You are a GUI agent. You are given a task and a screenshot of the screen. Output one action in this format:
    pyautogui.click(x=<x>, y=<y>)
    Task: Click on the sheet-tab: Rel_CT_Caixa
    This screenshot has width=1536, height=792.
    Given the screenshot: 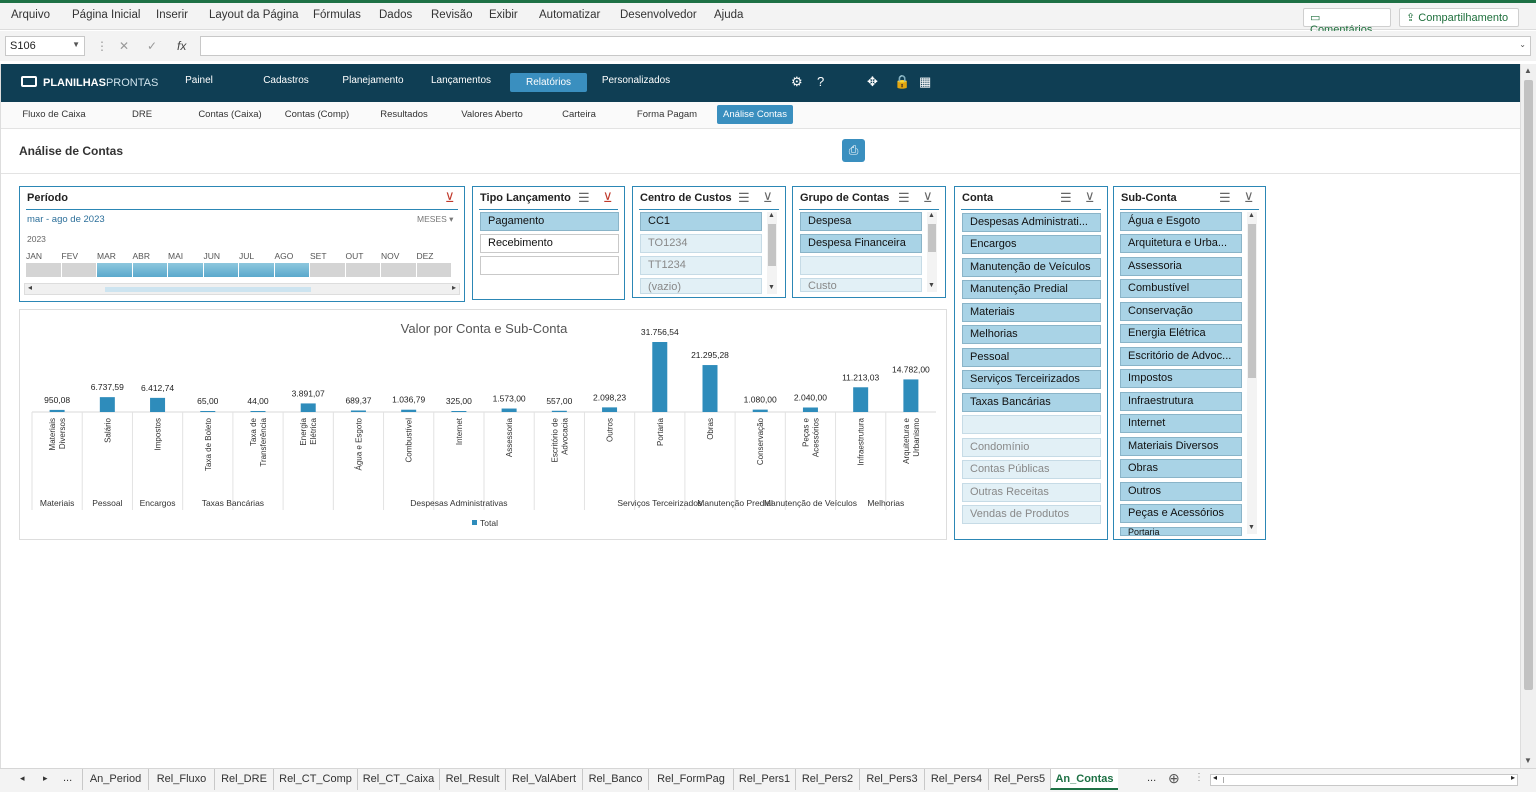 What is the action you would take?
    pyautogui.click(x=398, y=779)
    